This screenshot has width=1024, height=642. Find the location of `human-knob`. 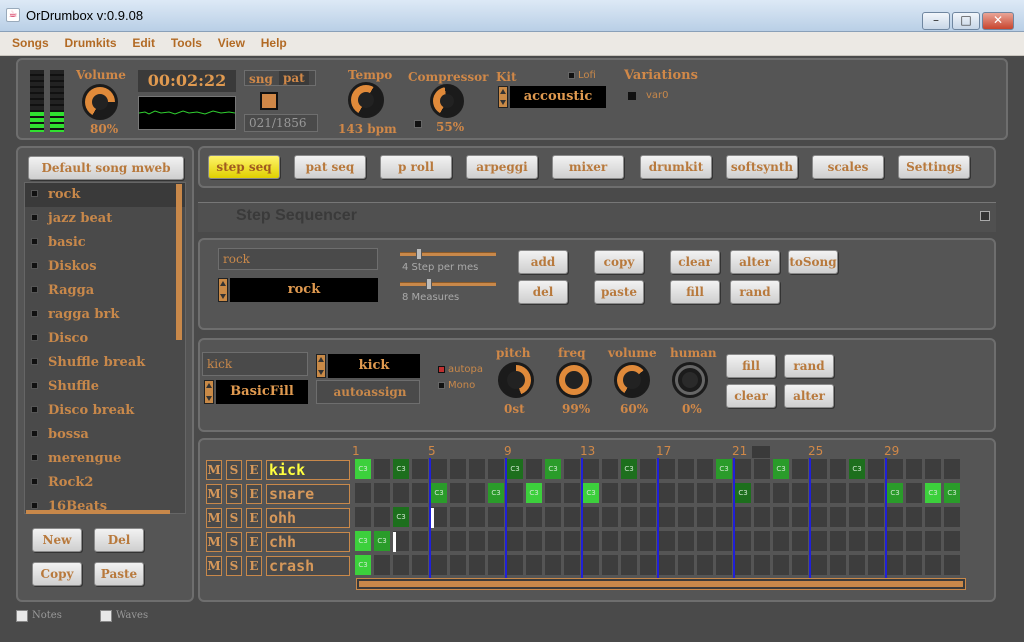

human-knob is located at coordinates (690, 380).